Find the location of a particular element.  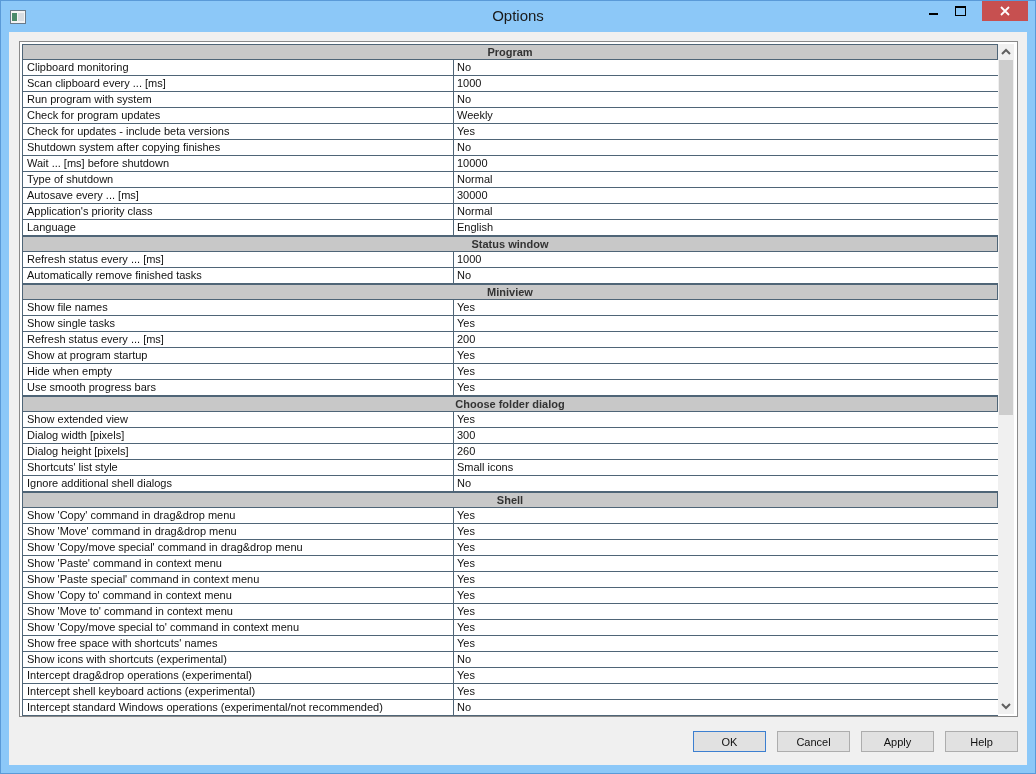

option-name: Intercept drag&drop operations (experimental) is located at coordinates (238, 675).